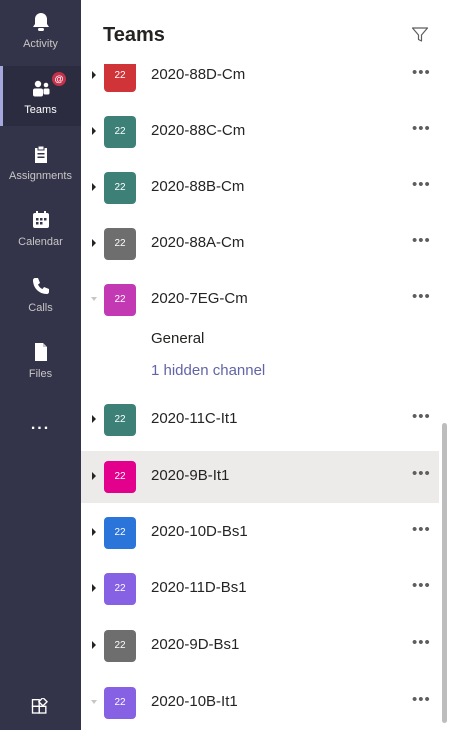 Image resolution: width=449 pixels, height=730 pixels. Describe the element at coordinates (1, 96) in the screenshot. I see `active-indicator` at that location.